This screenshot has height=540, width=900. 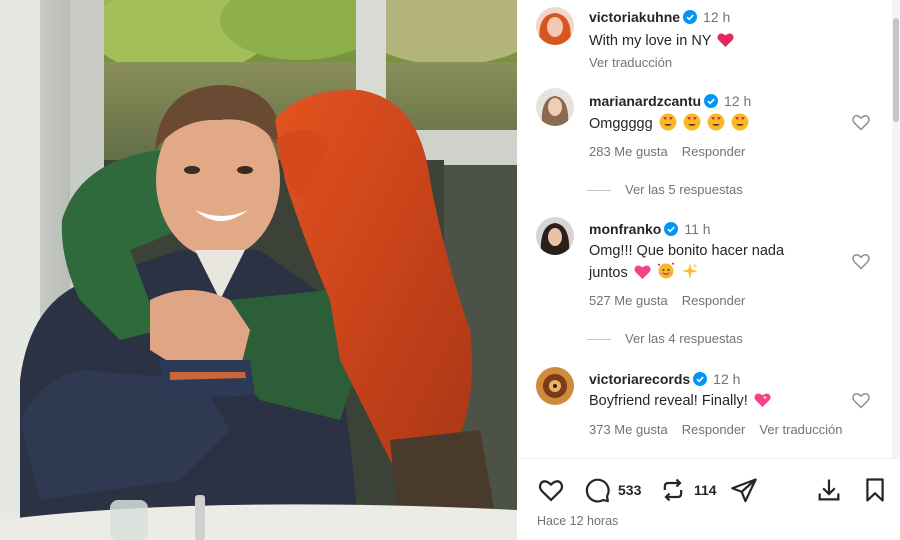 I want to click on pink-heart-emoji, so click(x=642, y=275).